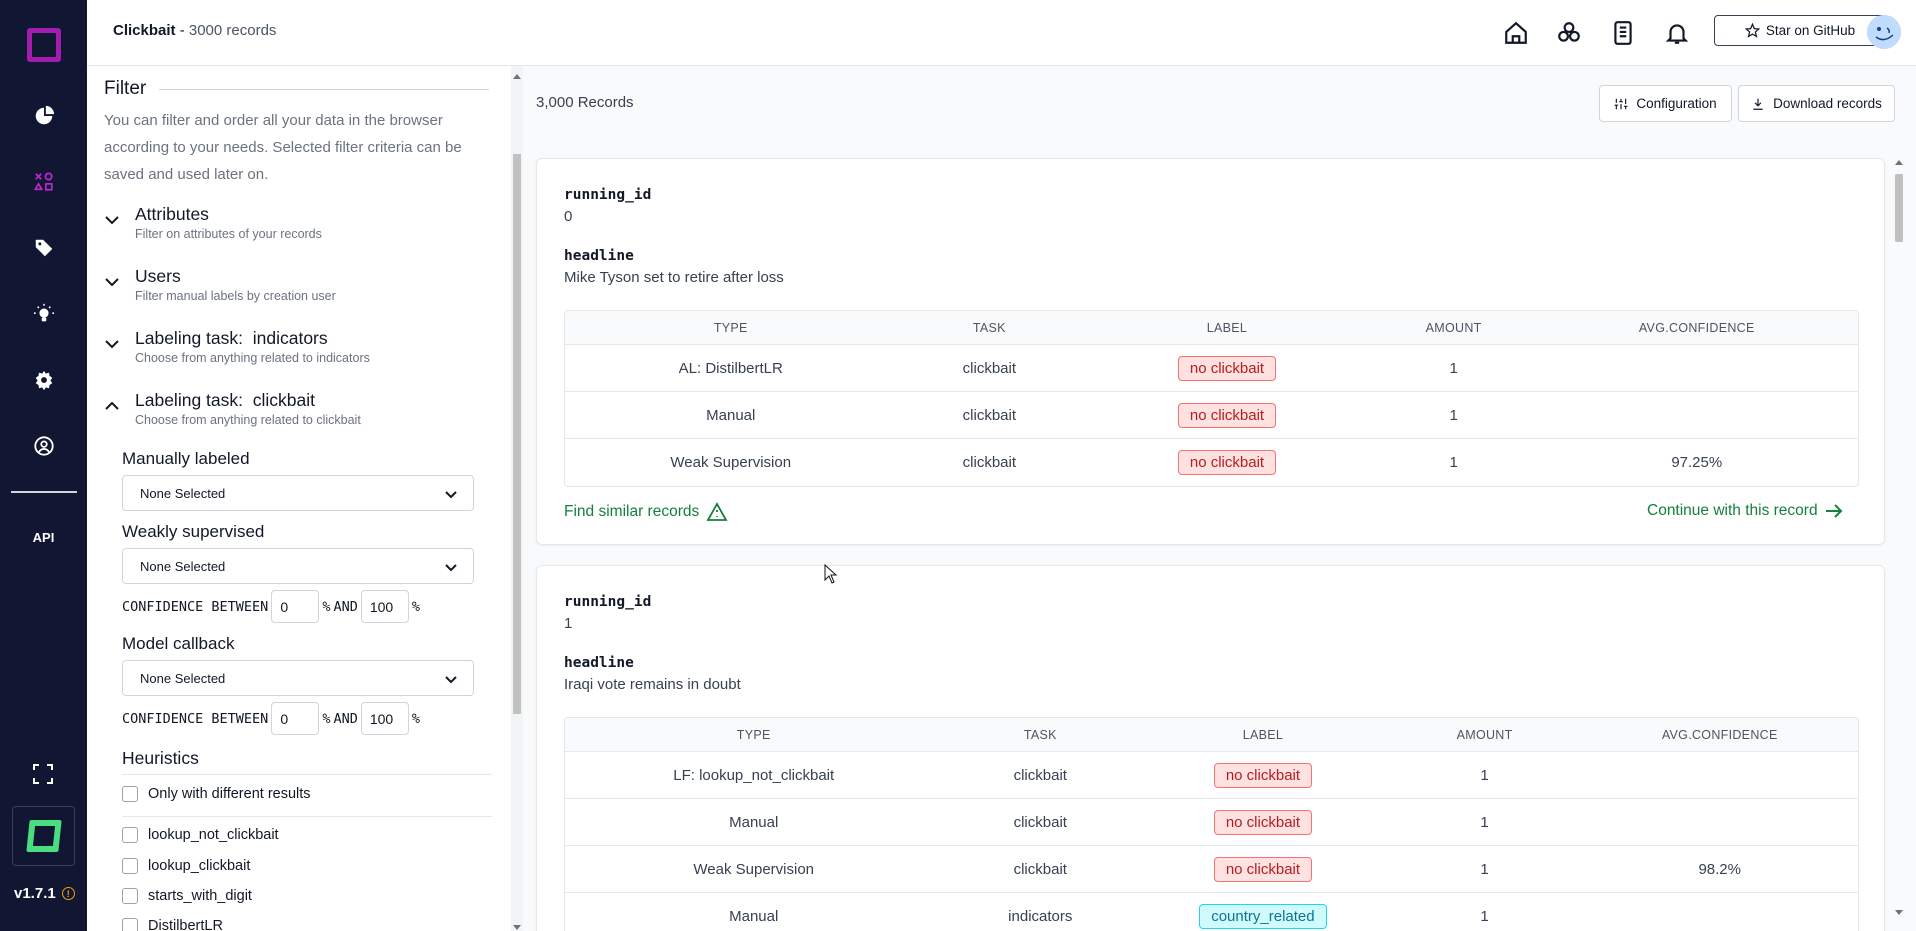 This screenshot has width=1916, height=931. What do you see at coordinates (298, 566) in the screenshot?
I see `weakly-supervised-select: None Selected` at bounding box center [298, 566].